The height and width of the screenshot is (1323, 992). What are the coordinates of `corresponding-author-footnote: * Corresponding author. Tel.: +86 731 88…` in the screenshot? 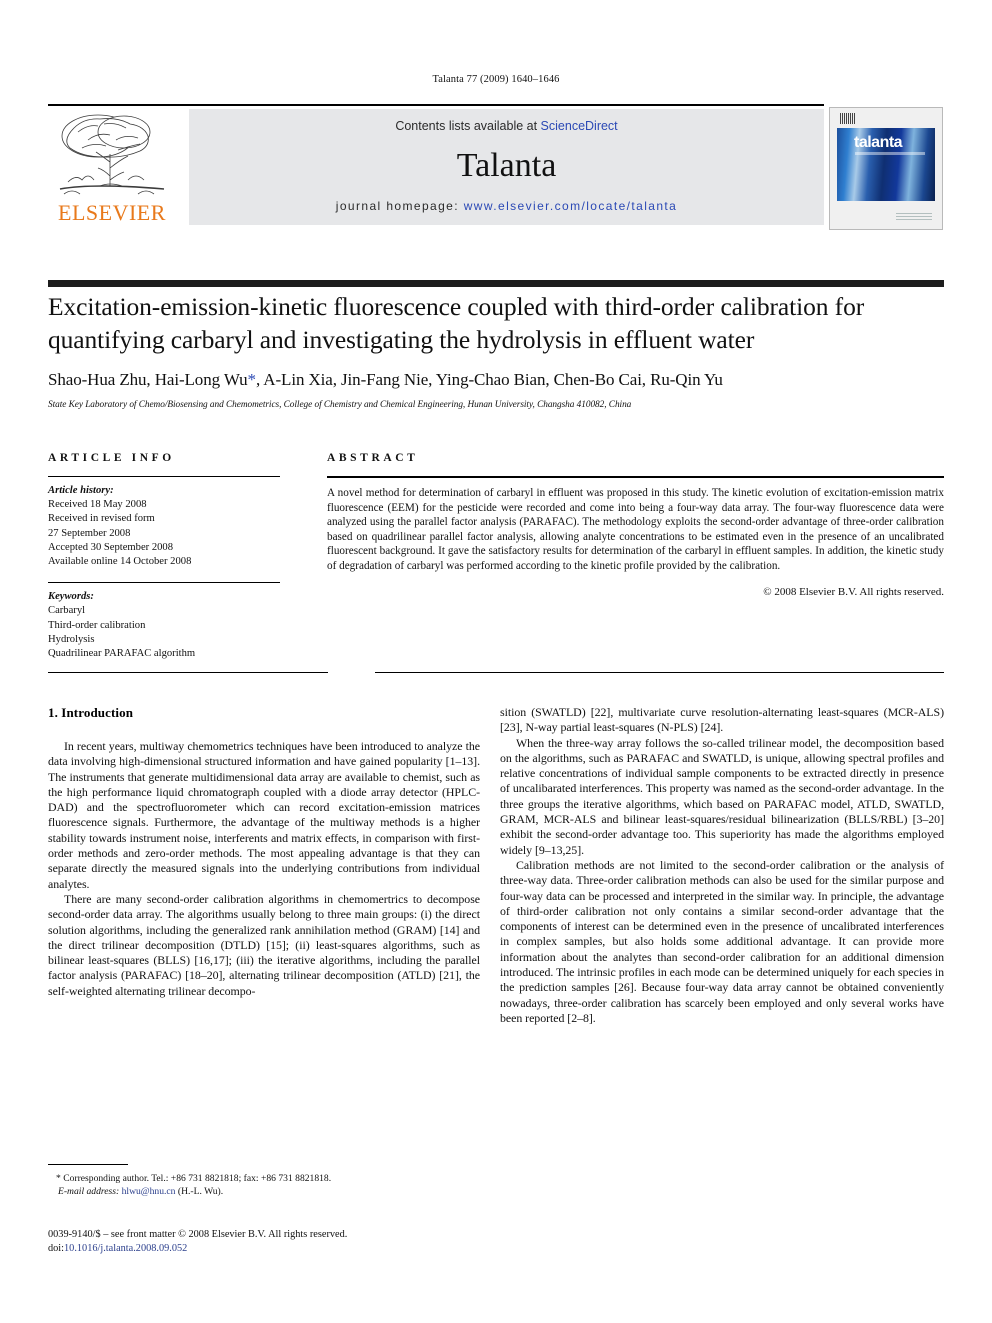 It's located at (264, 1181).